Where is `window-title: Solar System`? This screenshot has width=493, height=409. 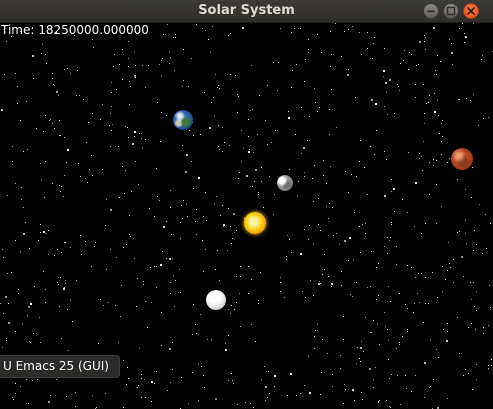 window-title: Solar System is located at coordinates (246, 10).